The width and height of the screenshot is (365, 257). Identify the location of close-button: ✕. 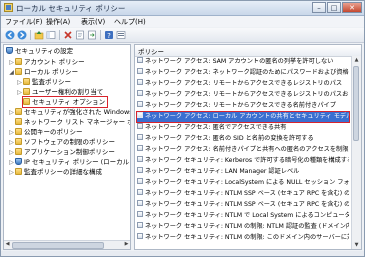
(352, 7).